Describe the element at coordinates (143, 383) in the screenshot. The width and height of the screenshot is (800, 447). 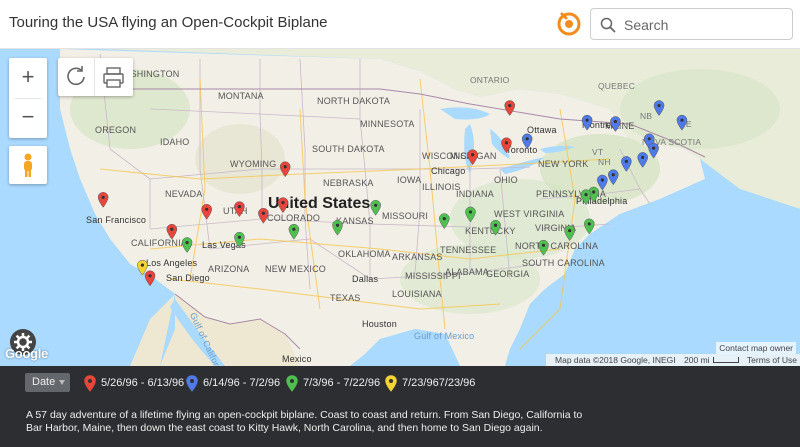
I see `legend-label: 5/26/96 - 6/13/96` at that location.